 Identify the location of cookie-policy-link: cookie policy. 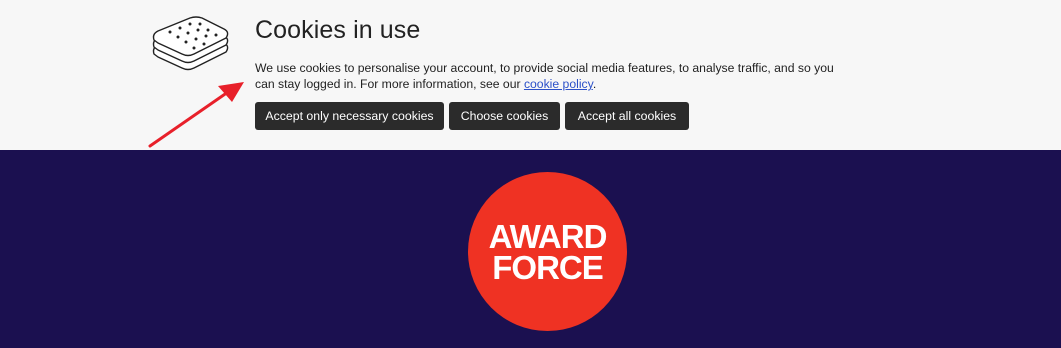
(558, 84).